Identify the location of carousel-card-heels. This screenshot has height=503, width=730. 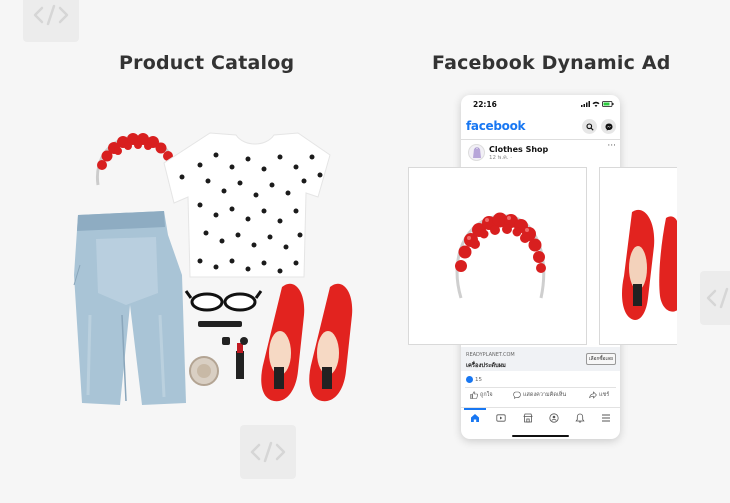
(638, 256).